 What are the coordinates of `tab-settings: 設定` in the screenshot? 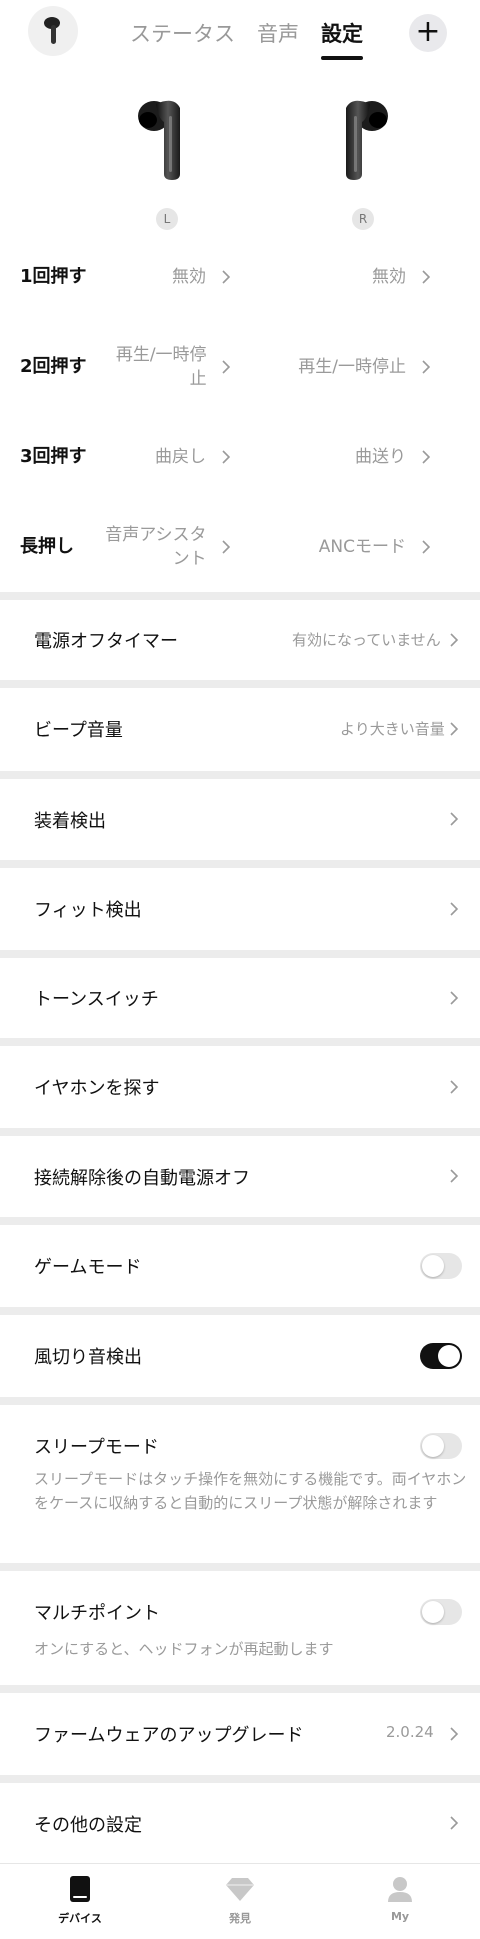 It's located at (342, 37).